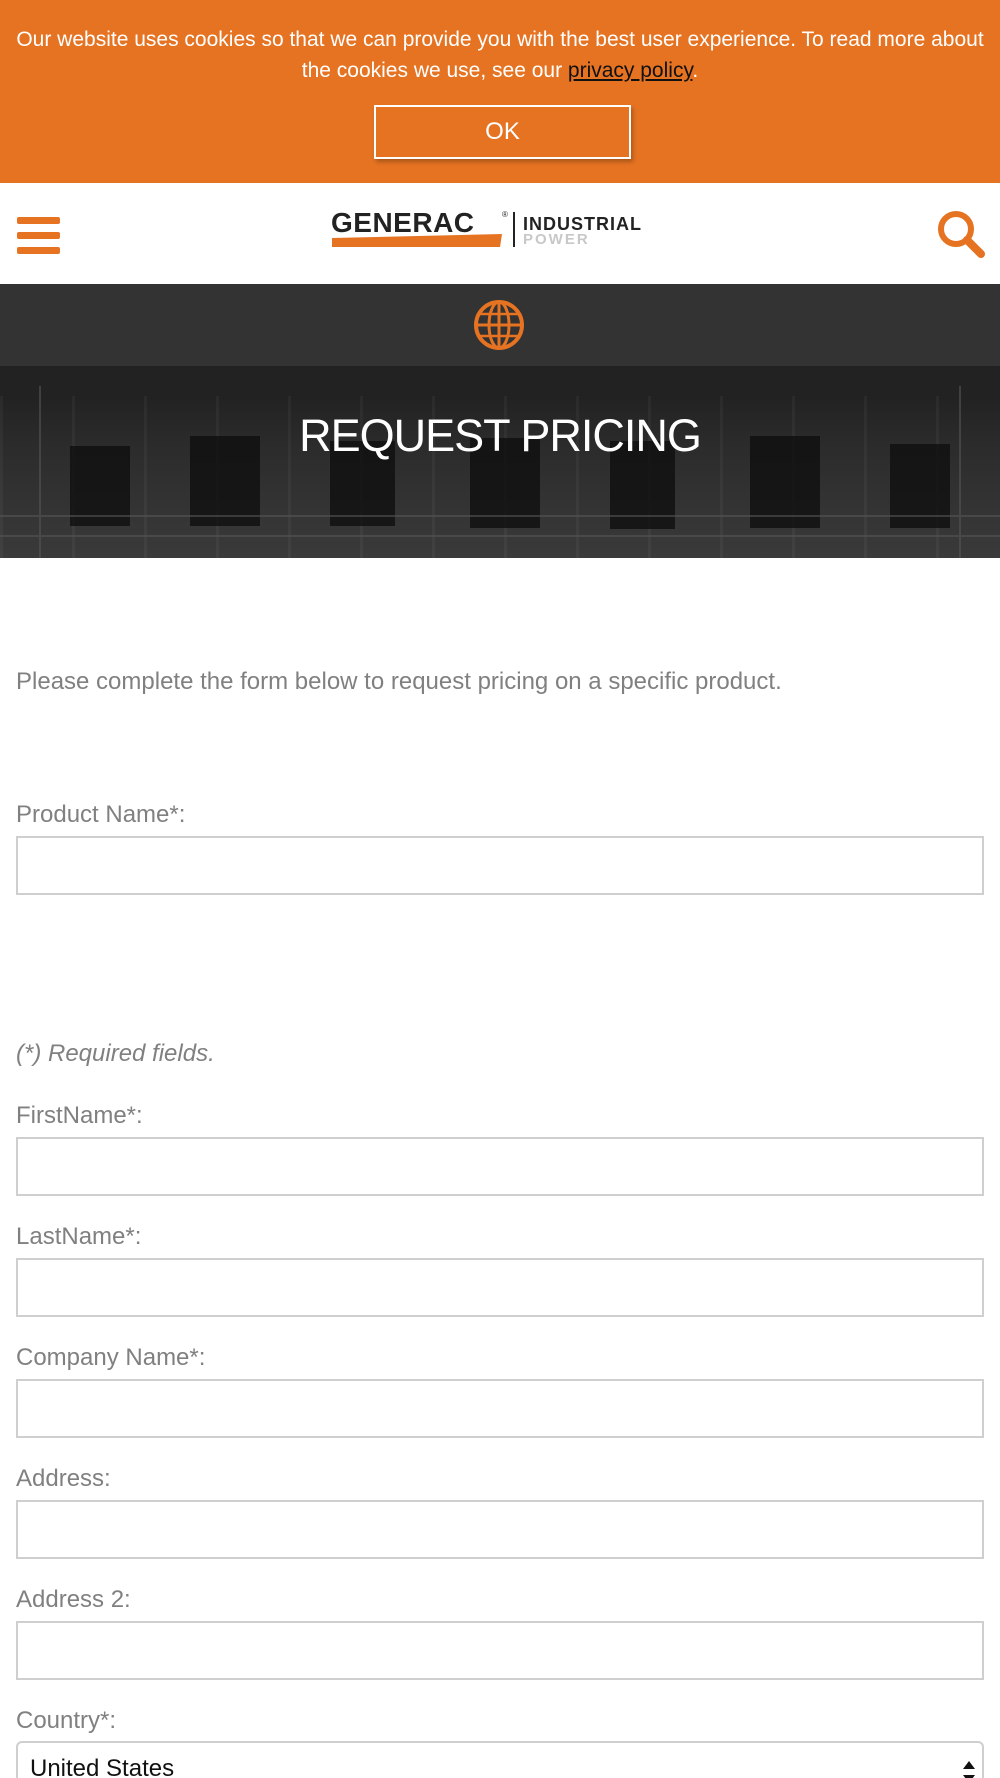 This screenshot has height=1778, width=1000. What do you see at coordinates (79, 1236) in the screenshot?
I see `last-name-label: LastName*:` at bounding box center [79, 1236].